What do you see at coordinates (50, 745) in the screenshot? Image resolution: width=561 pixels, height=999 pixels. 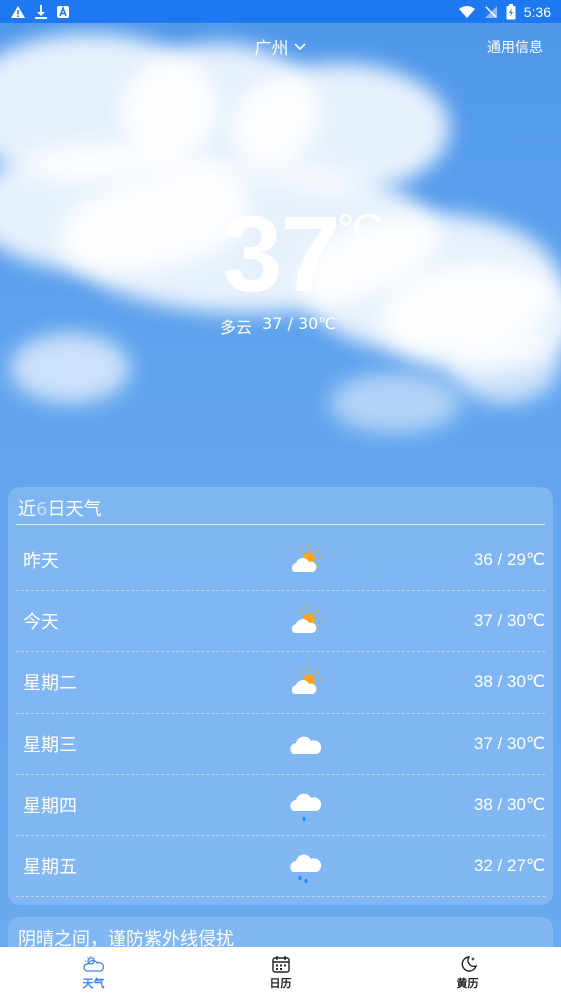 I see `forecast-day: 星期三` at bounding box center [50, 745].